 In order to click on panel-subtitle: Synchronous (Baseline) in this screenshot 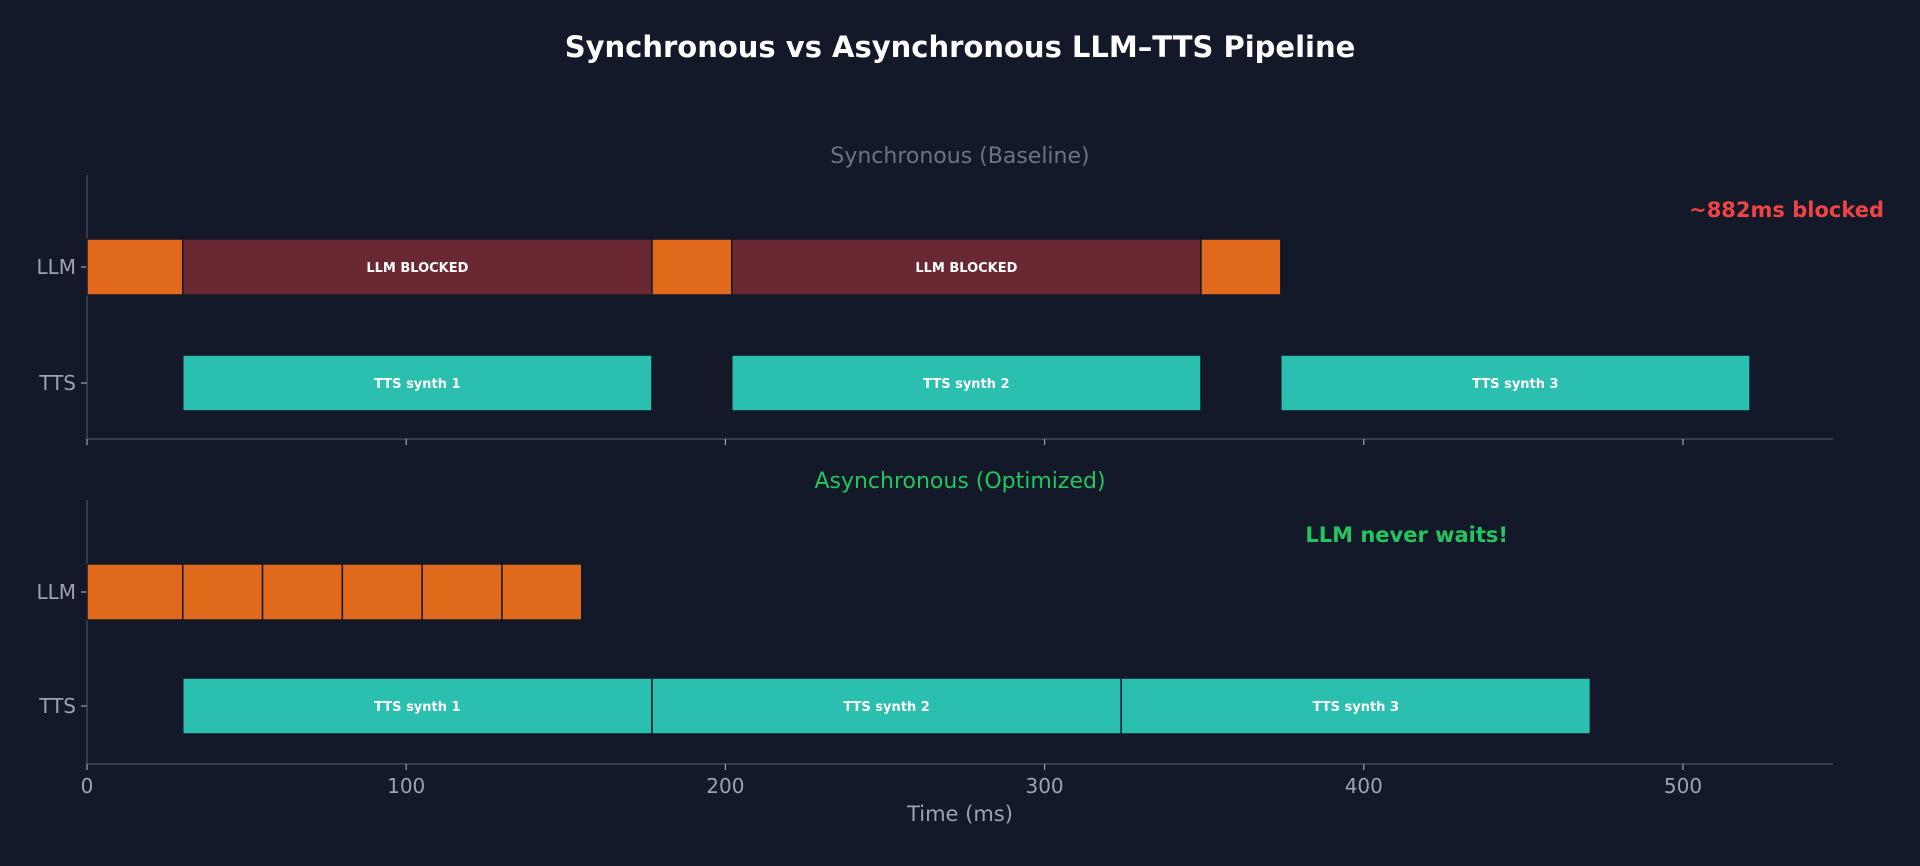, I will do `click(959, 156)`.